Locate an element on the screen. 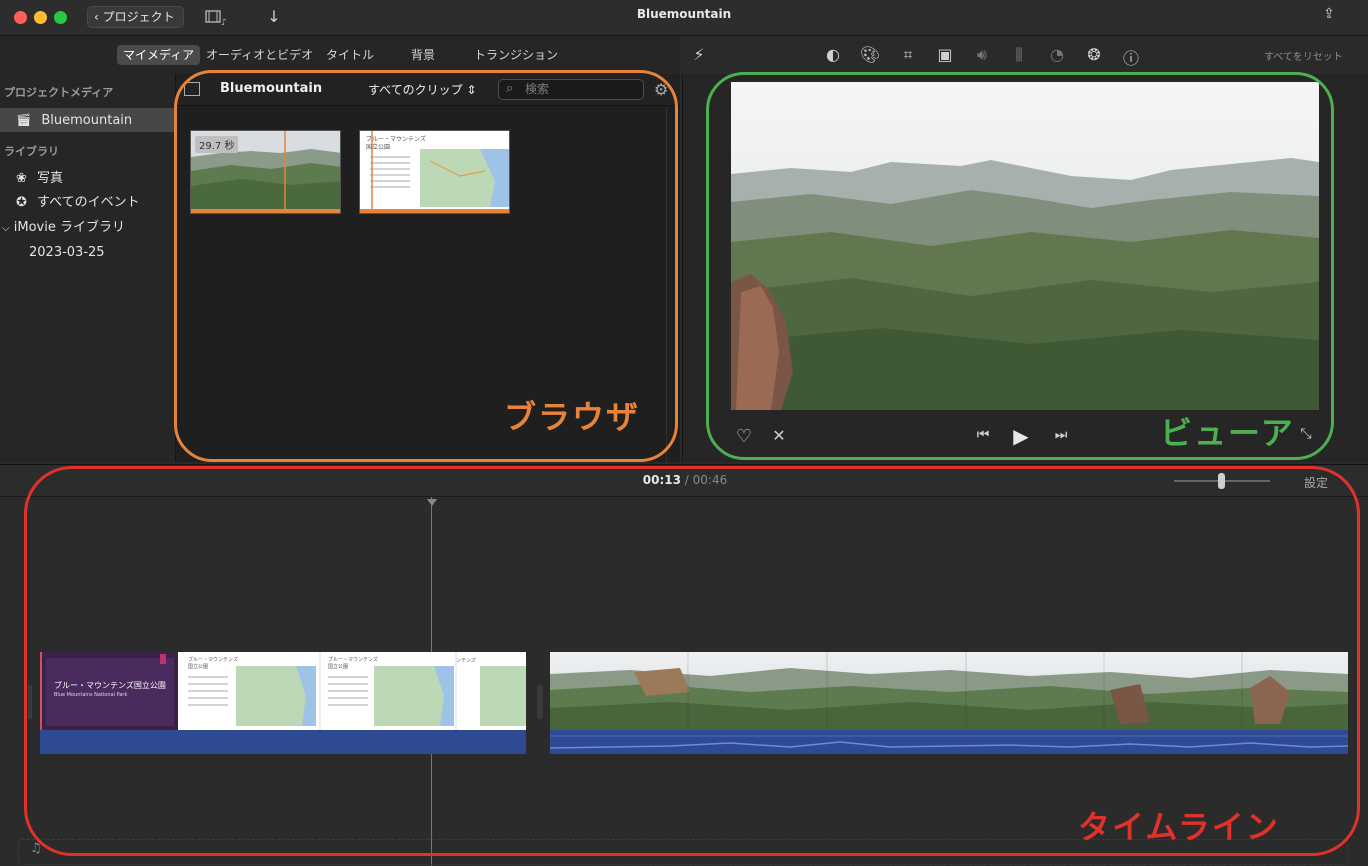 This screenshot has width=1368, height=866. projects-back-label: プロジェクト is located at coordinates (138, 17).